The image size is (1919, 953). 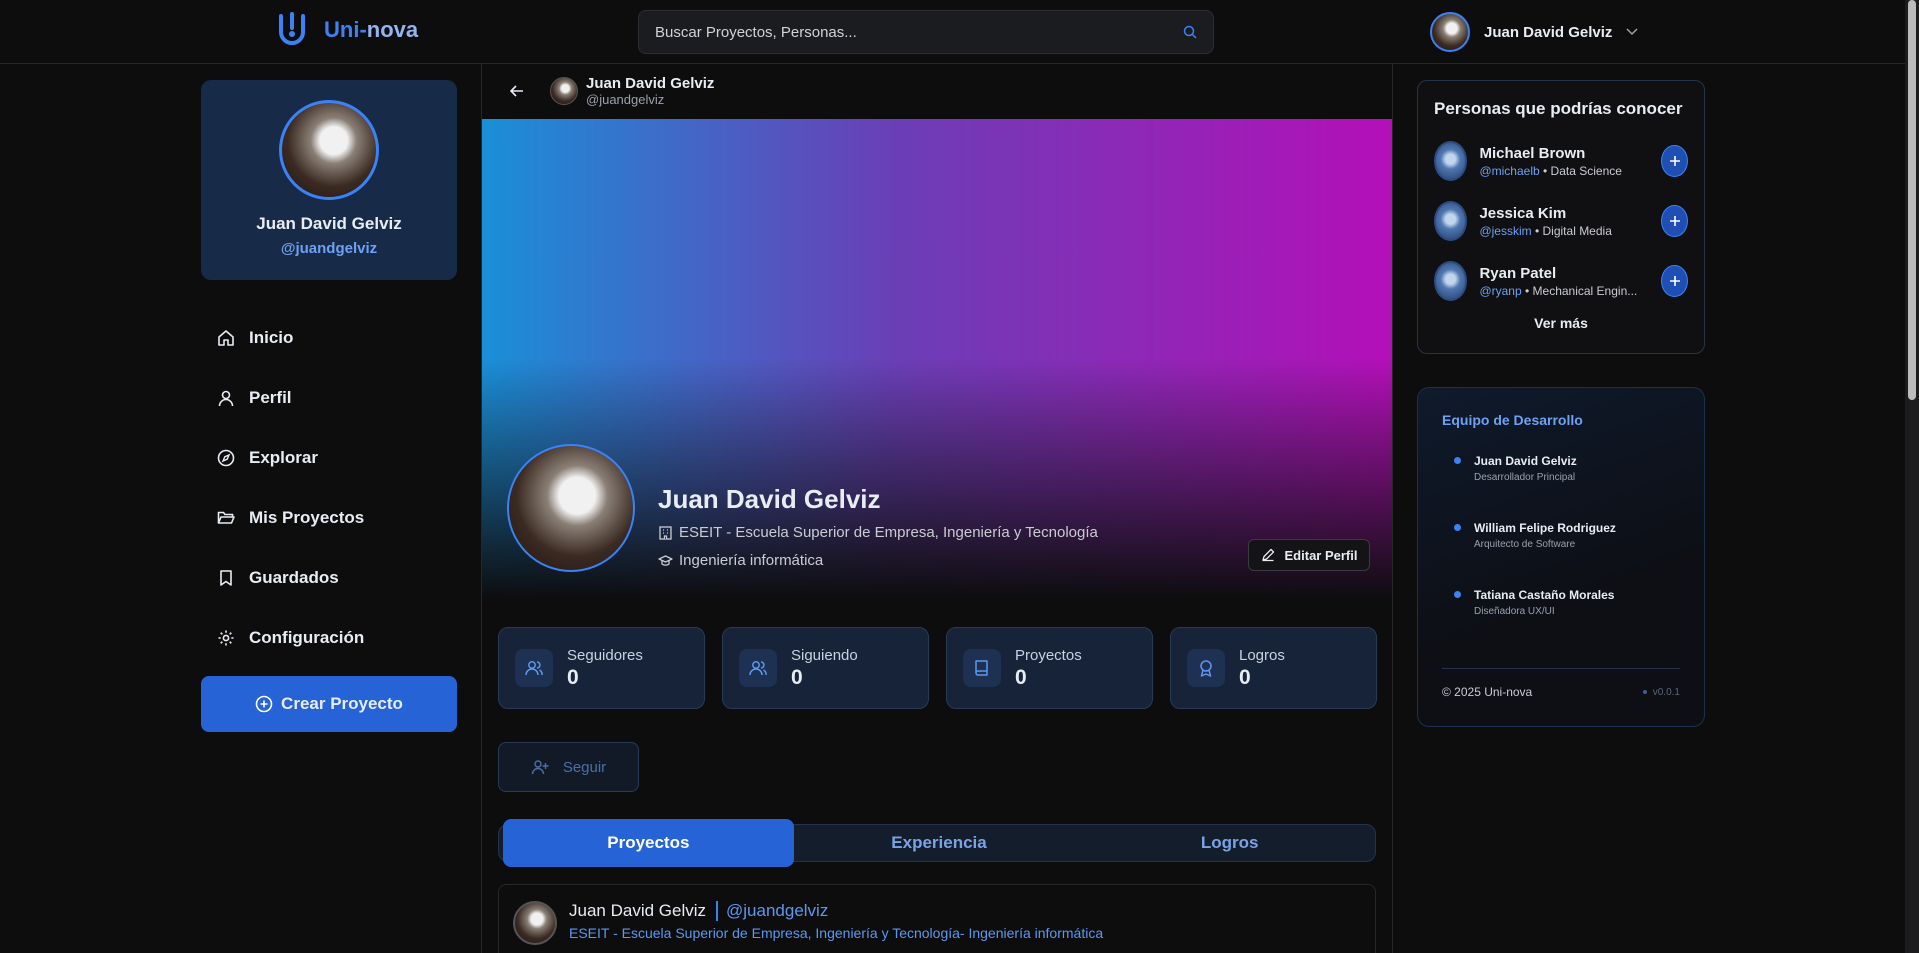 I want to click on follow-label: Seguir, so click(x=584, y=767).